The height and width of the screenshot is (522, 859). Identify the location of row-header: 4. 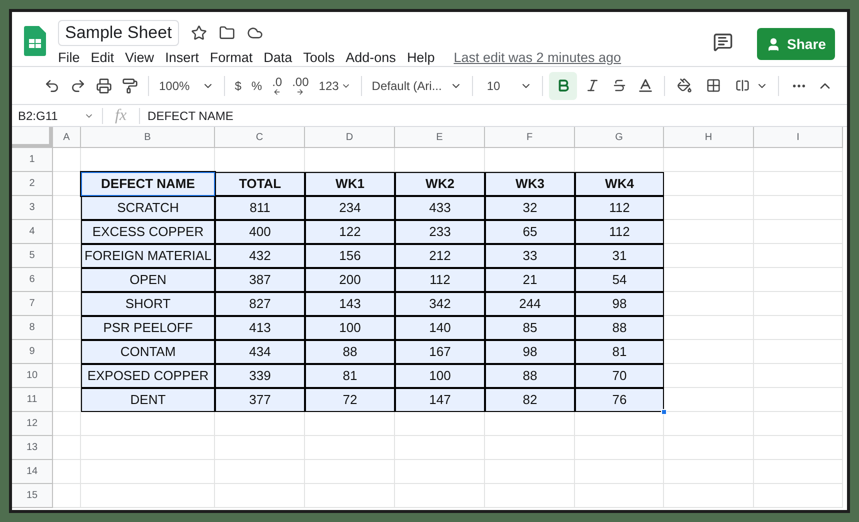
(32, 232).